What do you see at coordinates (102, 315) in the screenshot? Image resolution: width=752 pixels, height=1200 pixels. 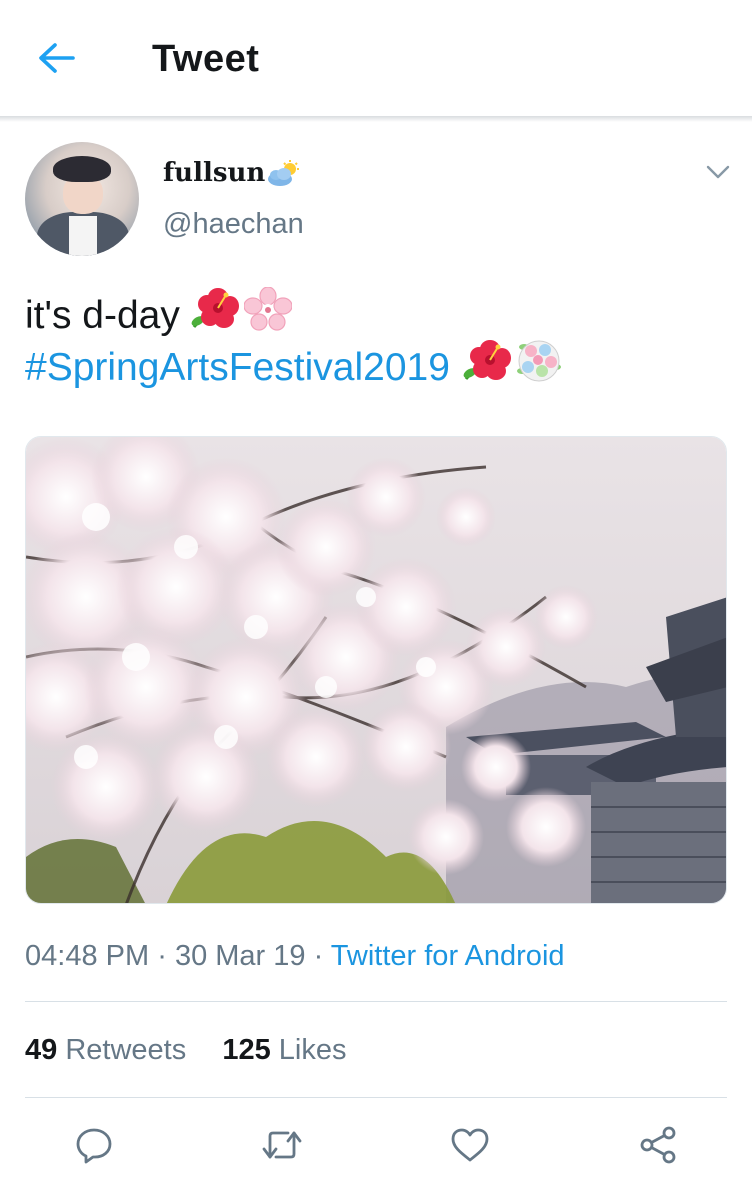 I see `tweet-text-main: it's d-day` at bounding box center [102, 315].